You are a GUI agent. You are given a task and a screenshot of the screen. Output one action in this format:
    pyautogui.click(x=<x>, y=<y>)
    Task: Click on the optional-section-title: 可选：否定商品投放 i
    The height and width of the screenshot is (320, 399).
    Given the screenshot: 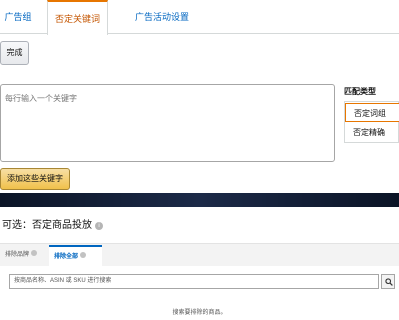 What is the action you would take?
    pyautogui.click(x=52, y=223)
    